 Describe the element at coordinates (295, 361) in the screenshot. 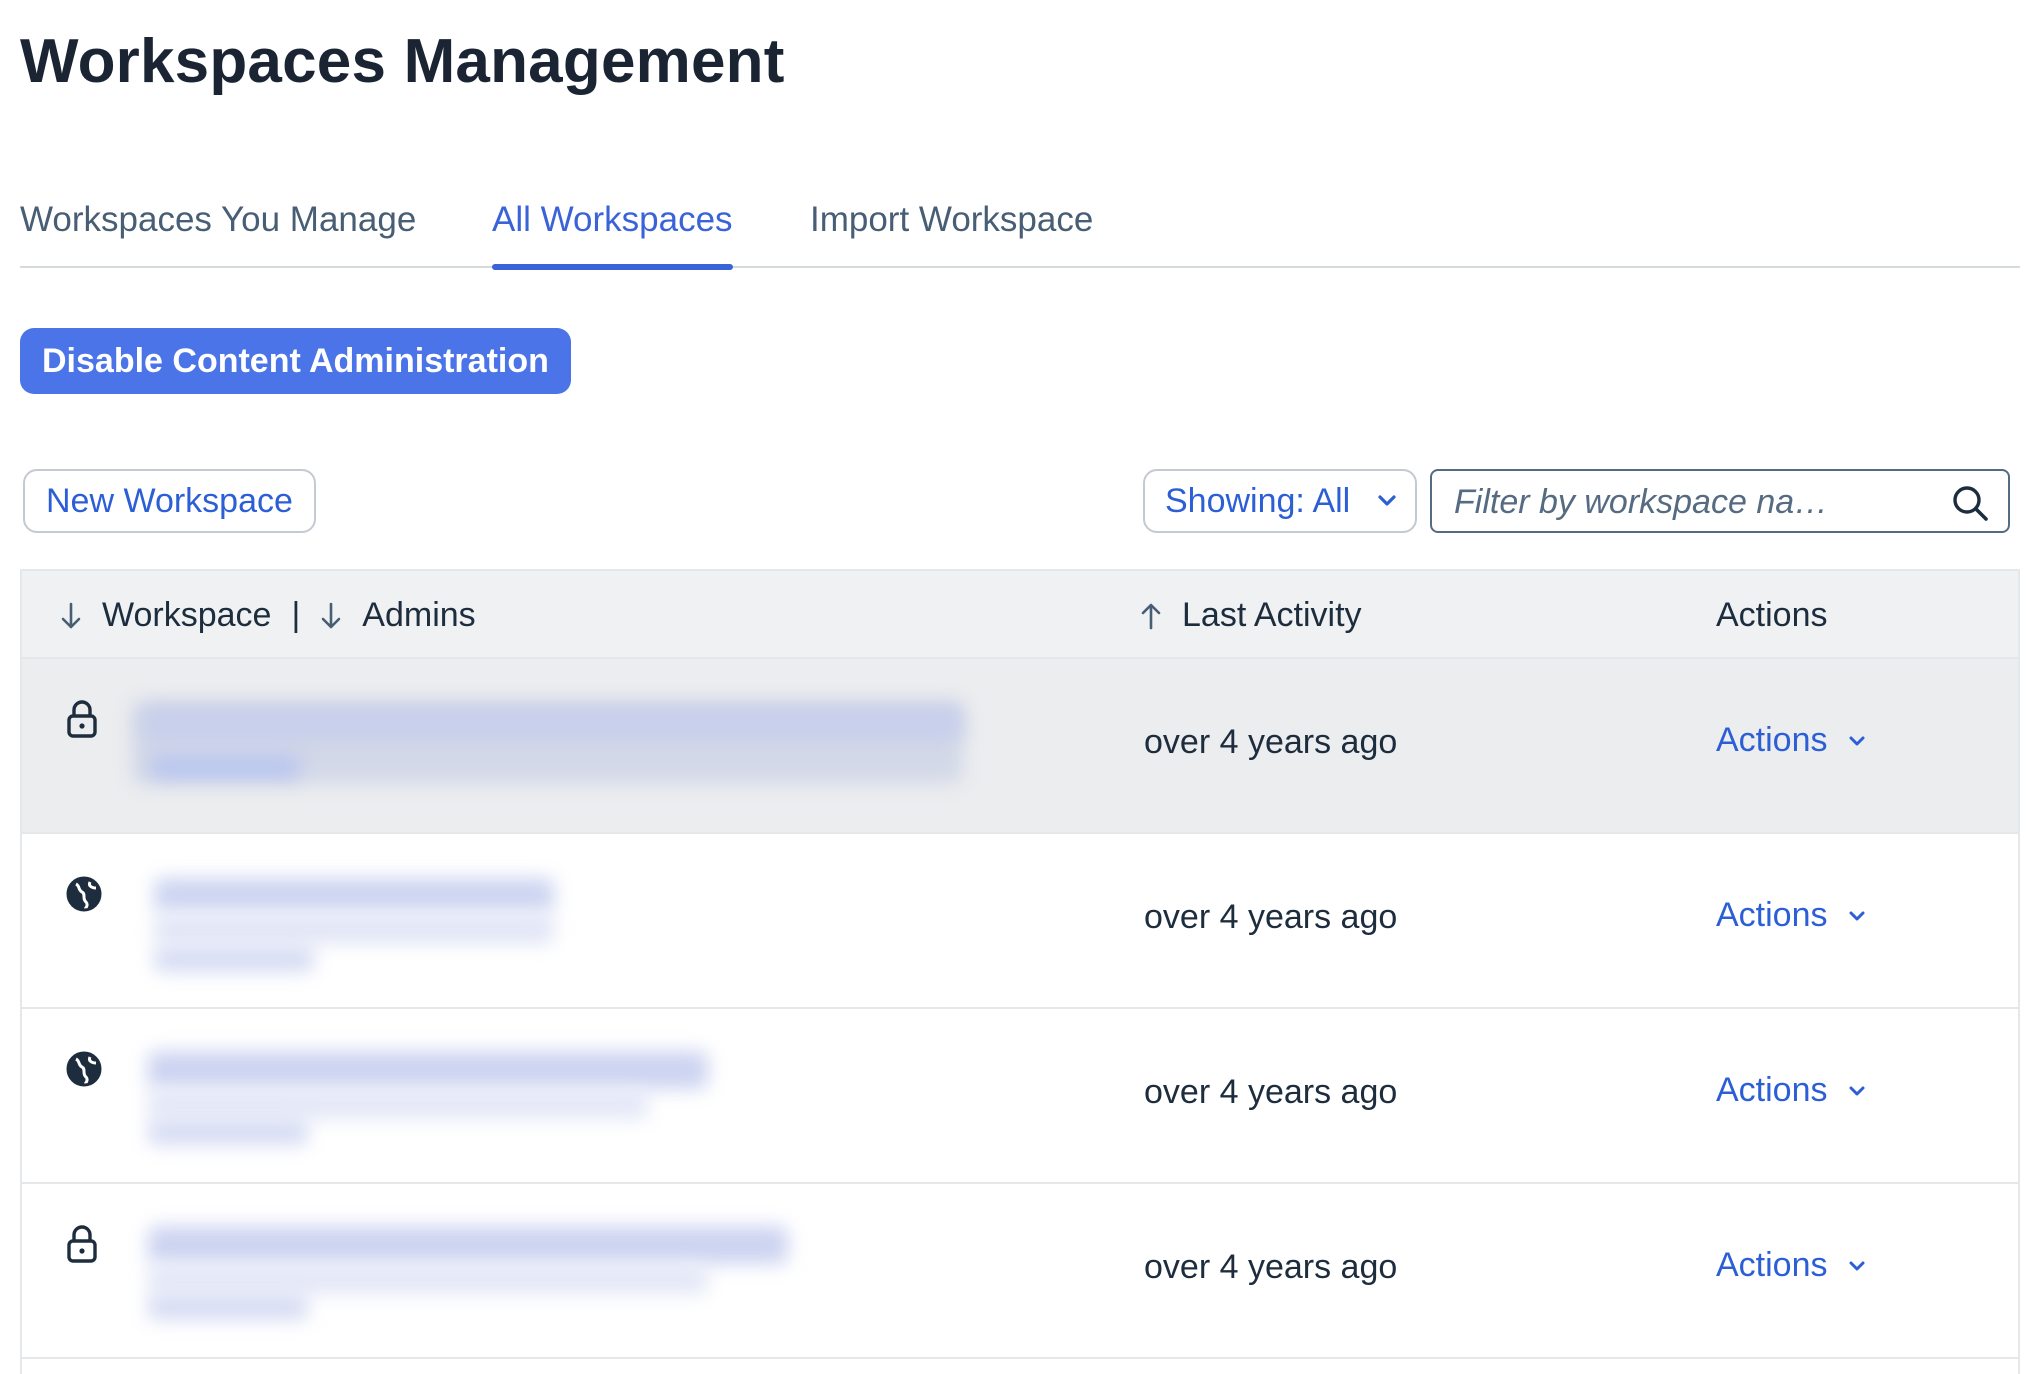

I see `disable-content-administration-button: Disable Content Administration` at that location.